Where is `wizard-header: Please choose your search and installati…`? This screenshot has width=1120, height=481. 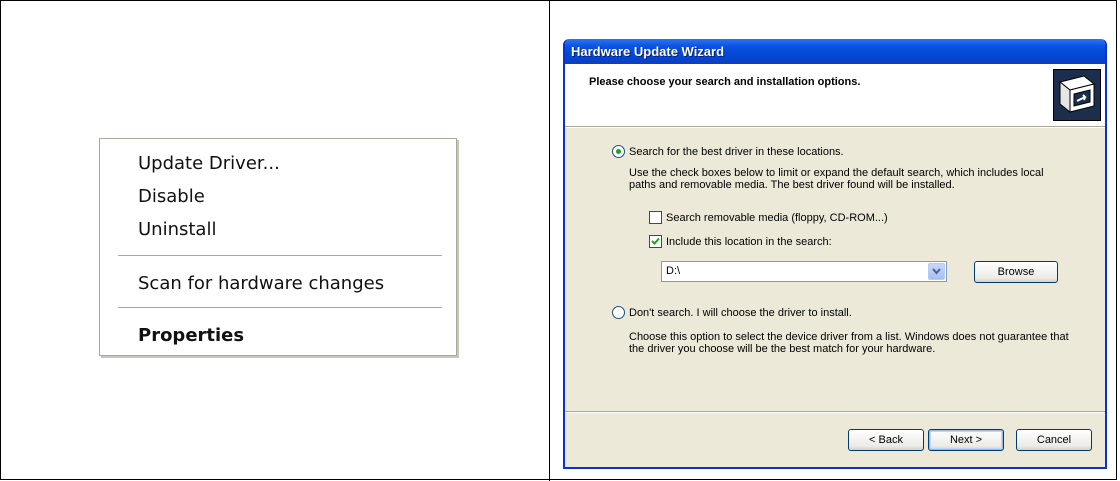
wizard-header: Please choose your search and installati… is located at coordinates (835, 95).